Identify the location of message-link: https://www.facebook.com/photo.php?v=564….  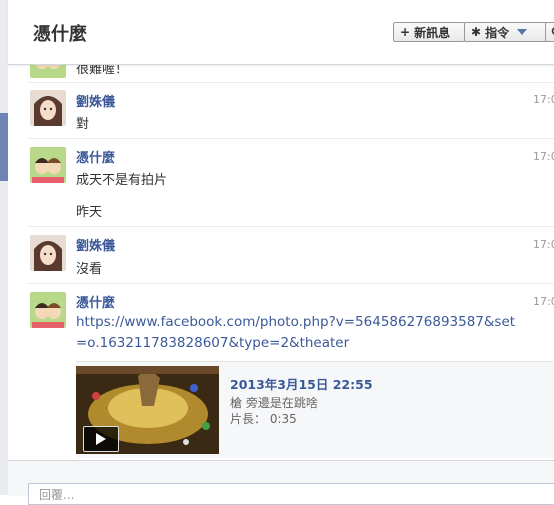
(296, 333).